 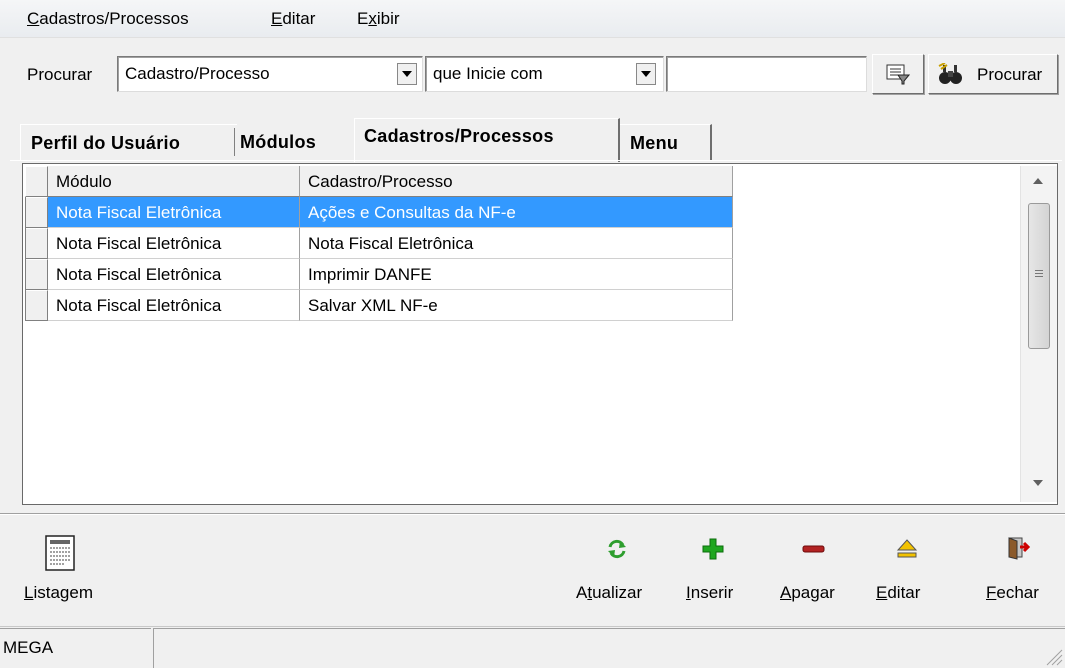 I want to click on tab-menu-label: Menu, so click(x=654, y=143).